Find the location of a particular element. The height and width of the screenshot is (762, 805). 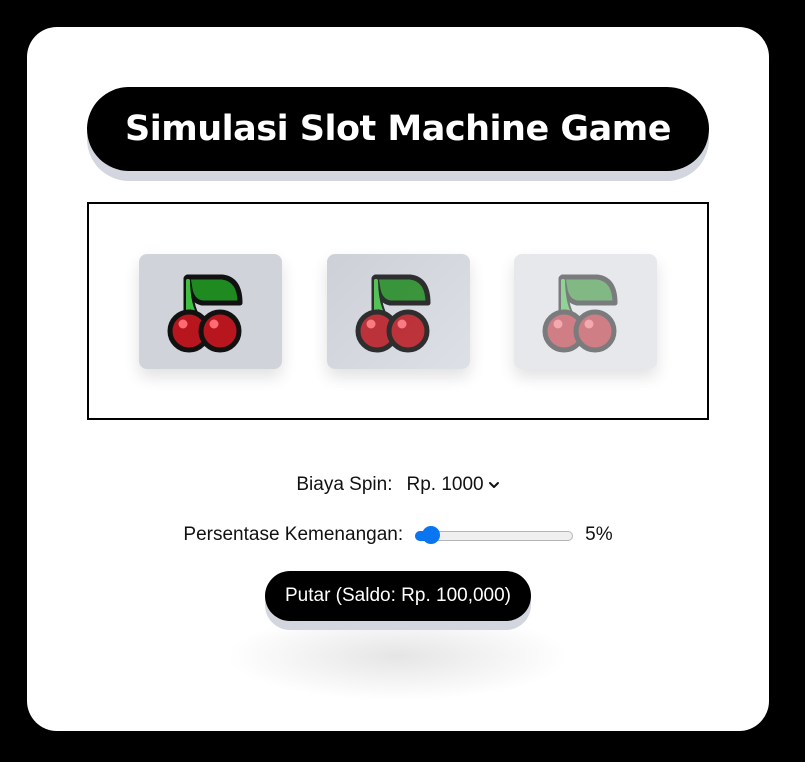

cost-label: Biaya Spin: is located at coordinates (344, 484).